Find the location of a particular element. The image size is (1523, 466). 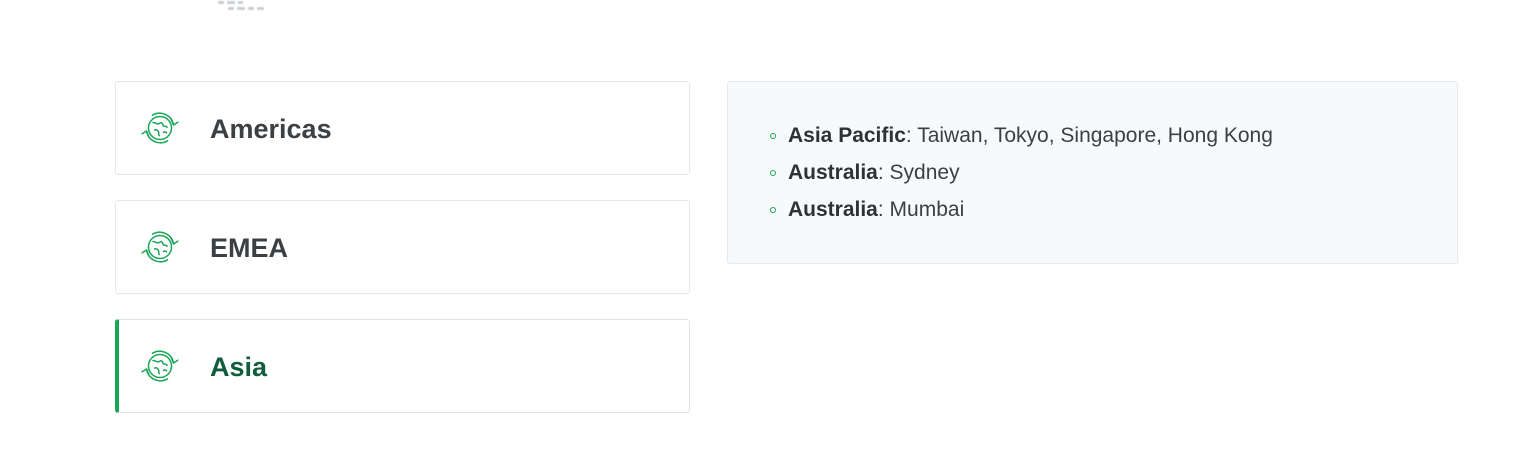

location-text: Sydney is located at coordinates (921, 172).